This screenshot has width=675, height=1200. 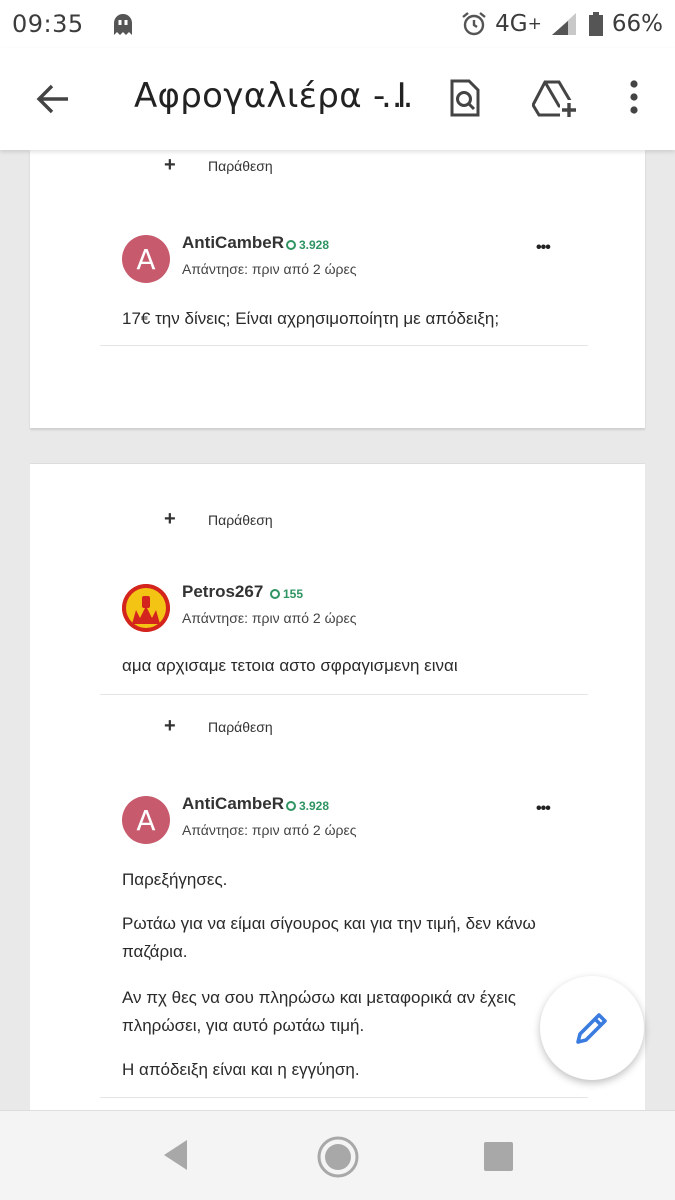 I want to click on avatar-image, so click(x=146, y=608).